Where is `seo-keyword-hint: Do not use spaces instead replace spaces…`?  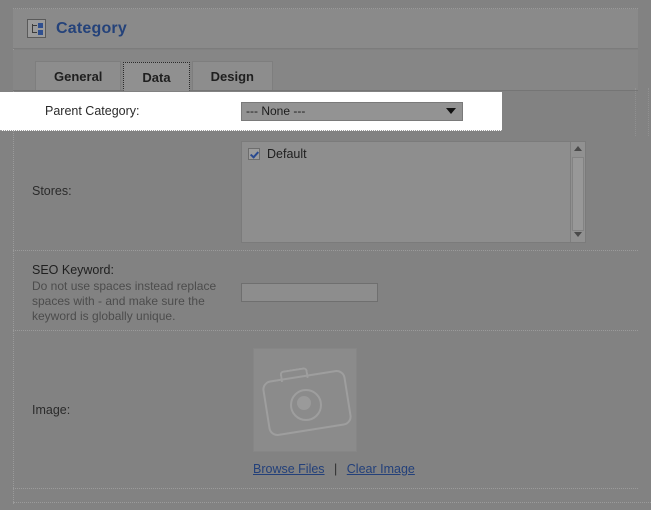 seo-keyword-hint: Do not use spaces instead replace spaces… is located at coordinates (124, 301).